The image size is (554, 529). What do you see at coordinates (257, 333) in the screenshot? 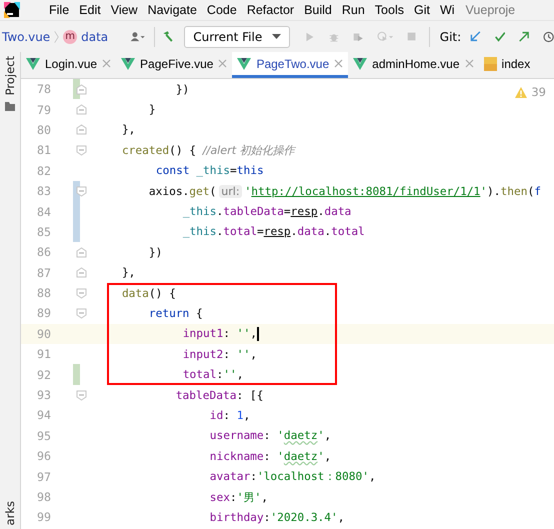
I see `text-cursor` at bounding box center [257, 333].